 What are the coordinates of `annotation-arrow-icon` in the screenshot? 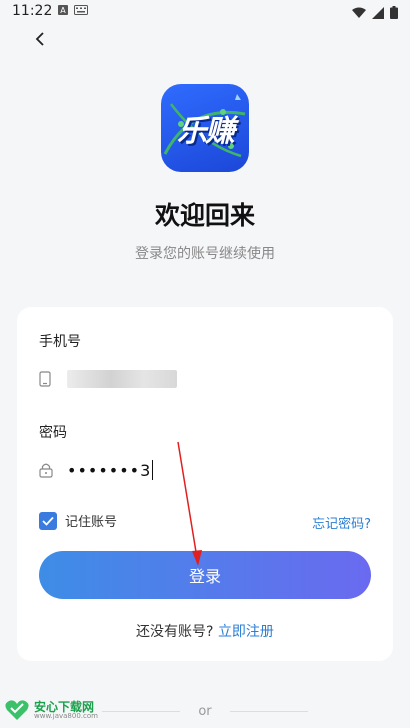 It's located at (189, 503).